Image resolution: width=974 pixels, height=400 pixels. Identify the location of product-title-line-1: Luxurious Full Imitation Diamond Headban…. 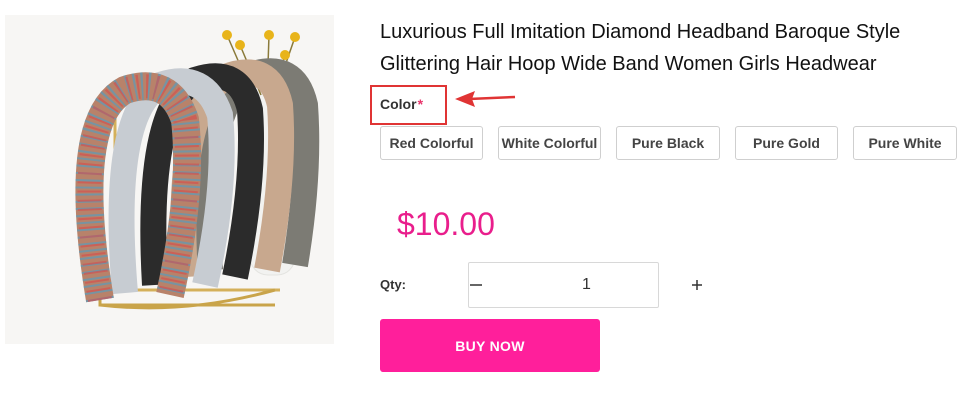
(640, 32).